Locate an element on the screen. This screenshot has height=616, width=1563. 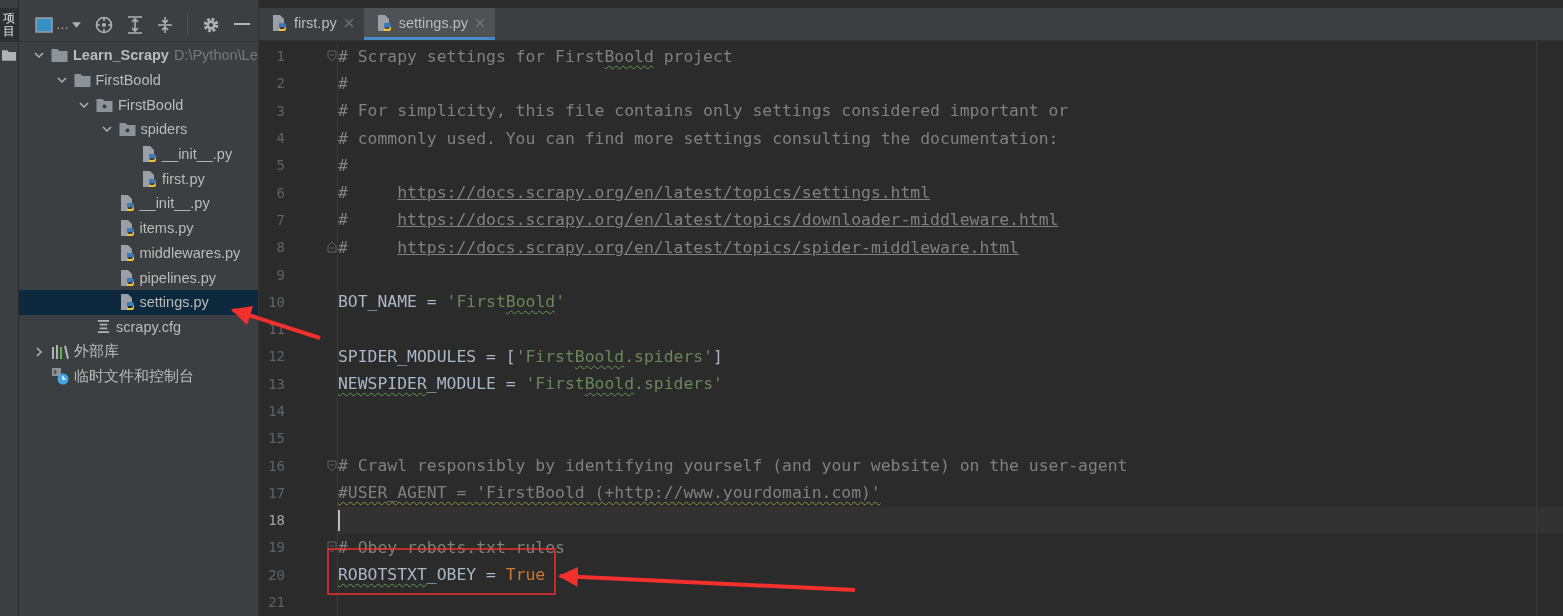
code-text: BOT_NAME = is located at coordinates (388, 302).